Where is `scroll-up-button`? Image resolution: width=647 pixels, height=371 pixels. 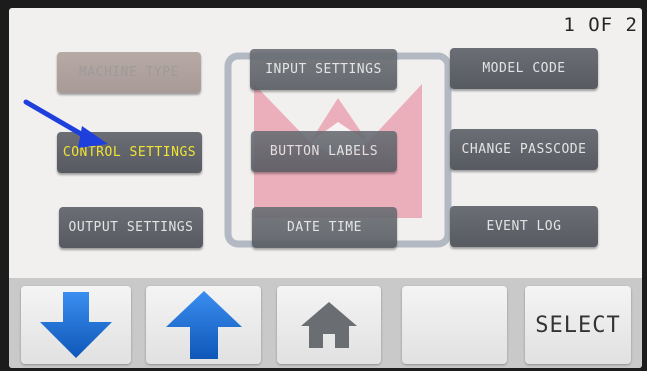
scroll-up-button is located at coordinates (203, 325).